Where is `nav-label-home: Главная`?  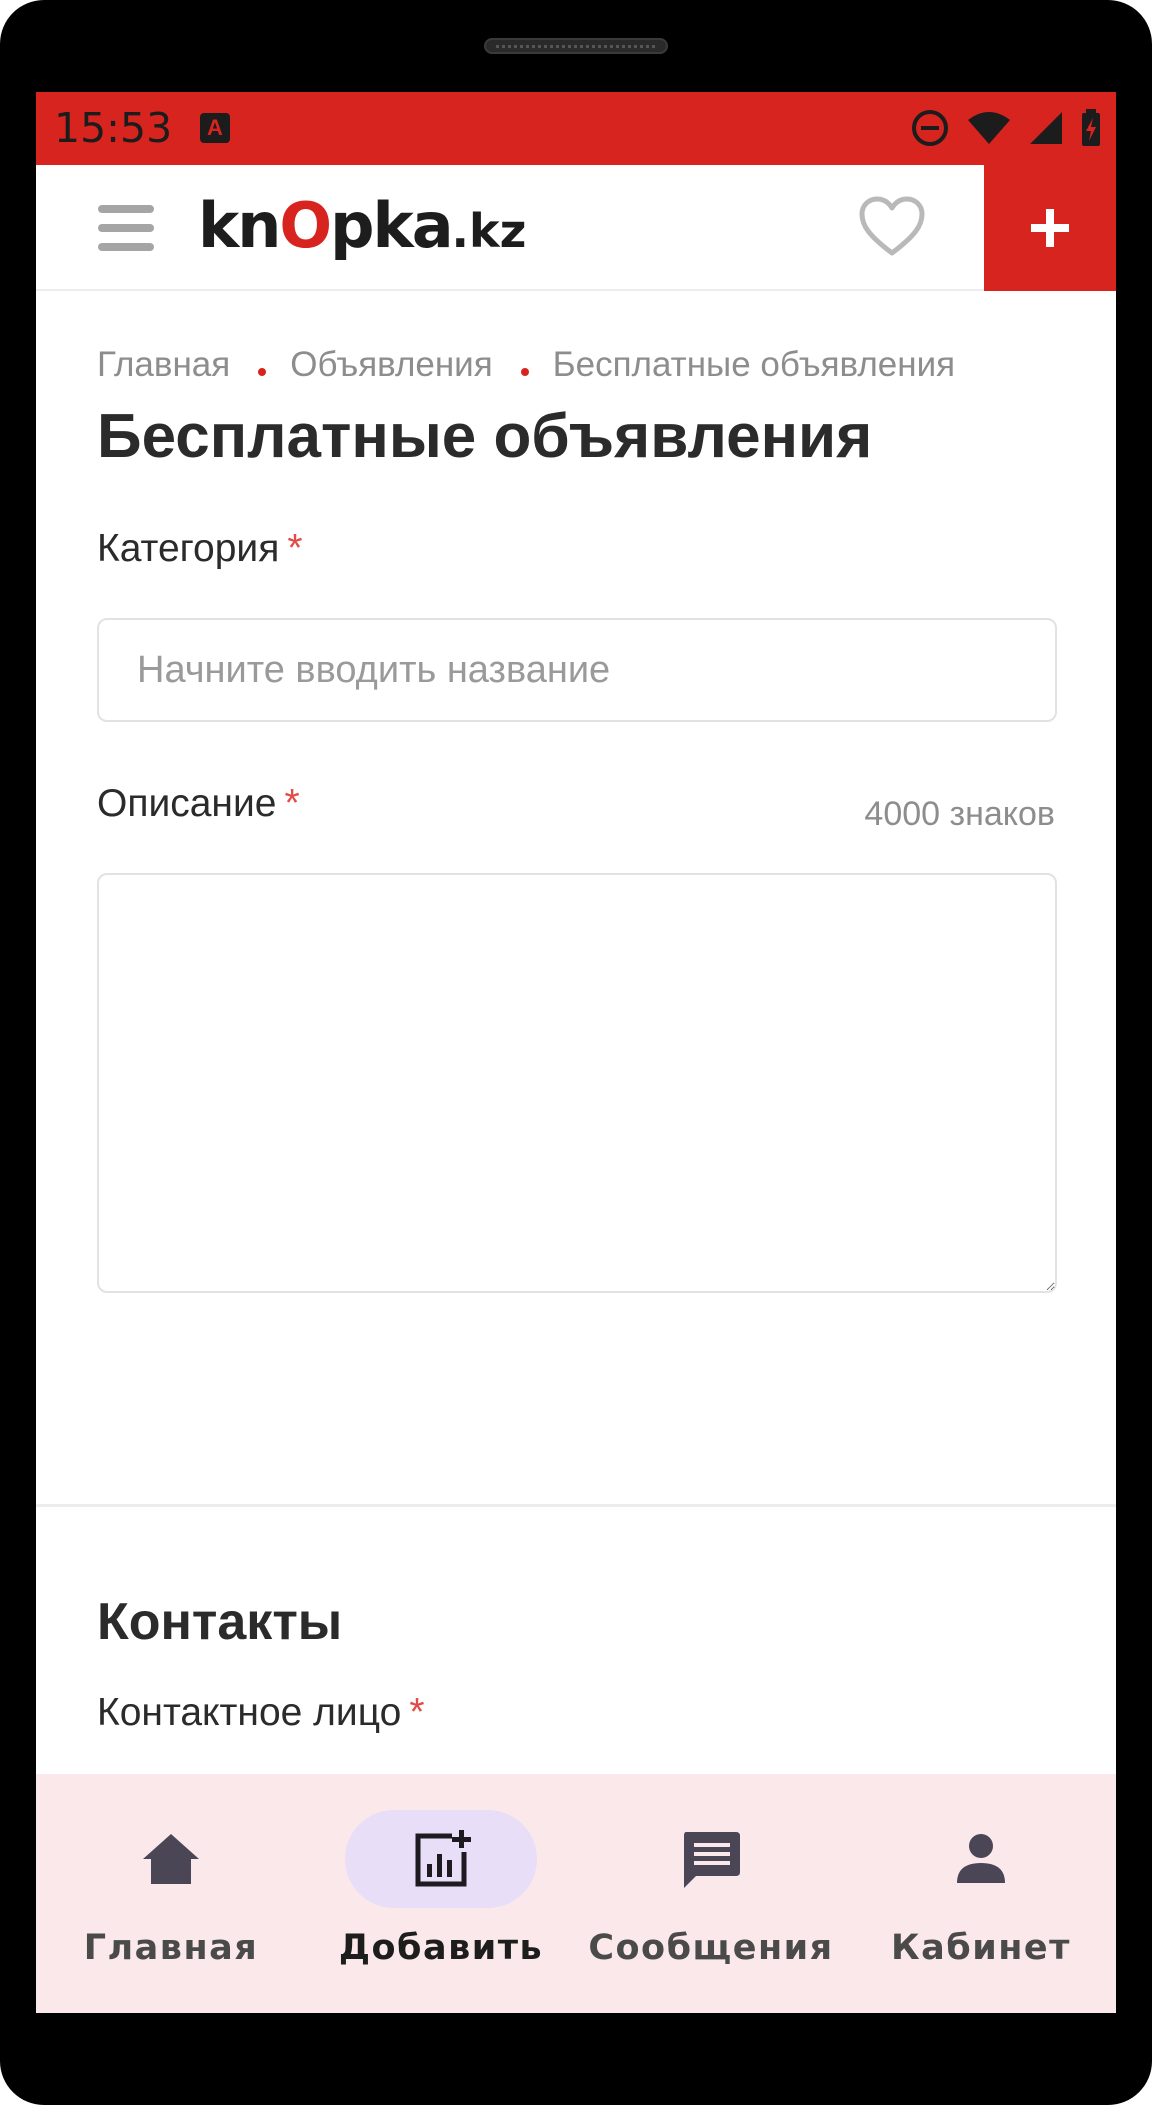
nav-label-home: Главная is located at coordinates (171, 1948).